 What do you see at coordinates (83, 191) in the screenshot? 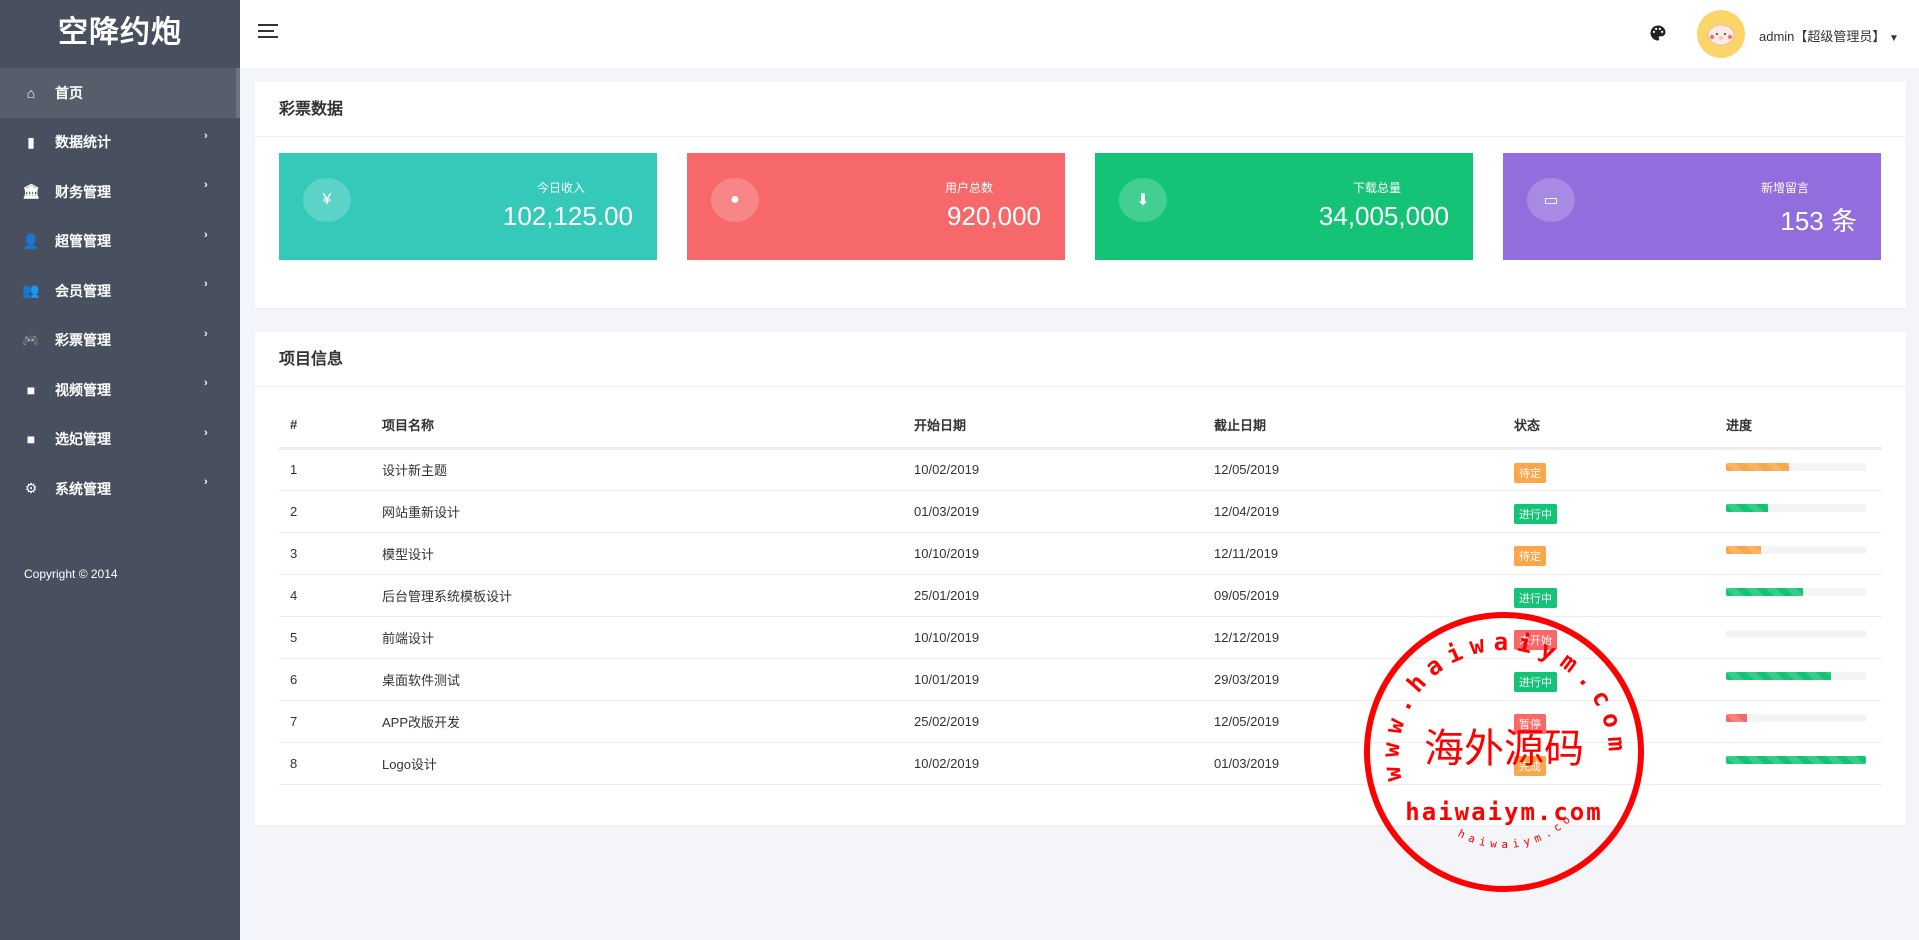
I see `sidebar-item-label: 财务管理` at bounding box center [83, 191].